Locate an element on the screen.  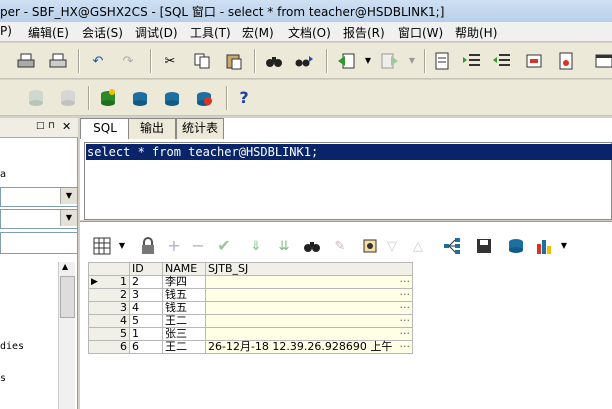
undo-icon: ↶ is located at coordinates (98, 61).